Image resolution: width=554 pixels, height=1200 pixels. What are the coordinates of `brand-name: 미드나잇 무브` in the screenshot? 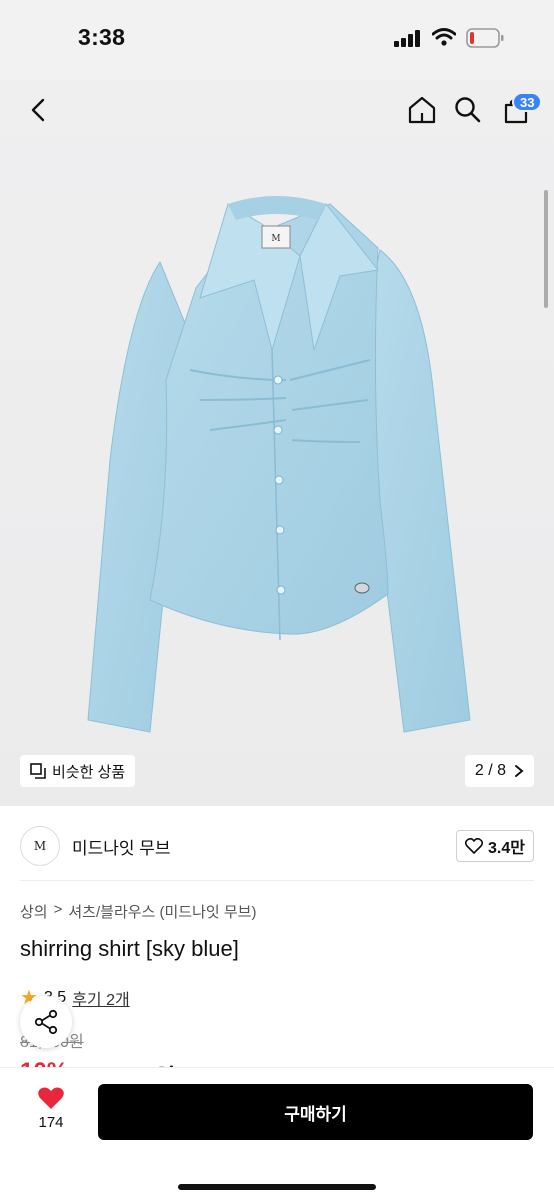 It's located at (121, 846).